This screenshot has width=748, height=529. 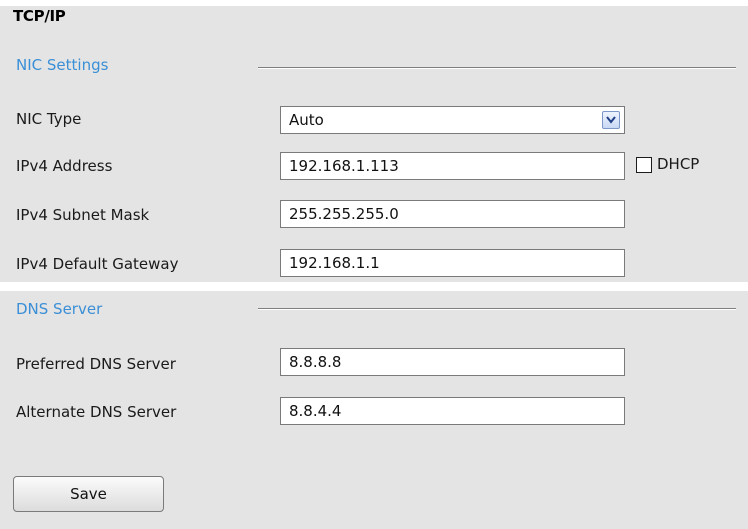 What do you see at coordinates (452, 263) in the screenshot?
I see `ipv4-default-gateway-input` at bounding box center [452, 263].